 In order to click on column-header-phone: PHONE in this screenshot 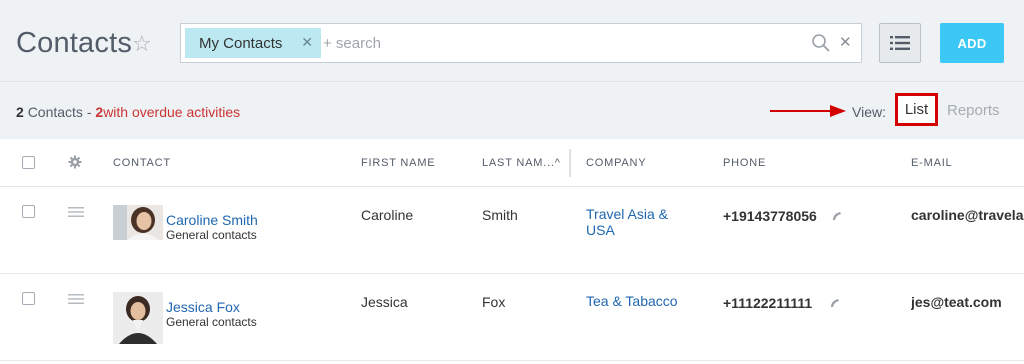, I will do `click(744, 163)`.